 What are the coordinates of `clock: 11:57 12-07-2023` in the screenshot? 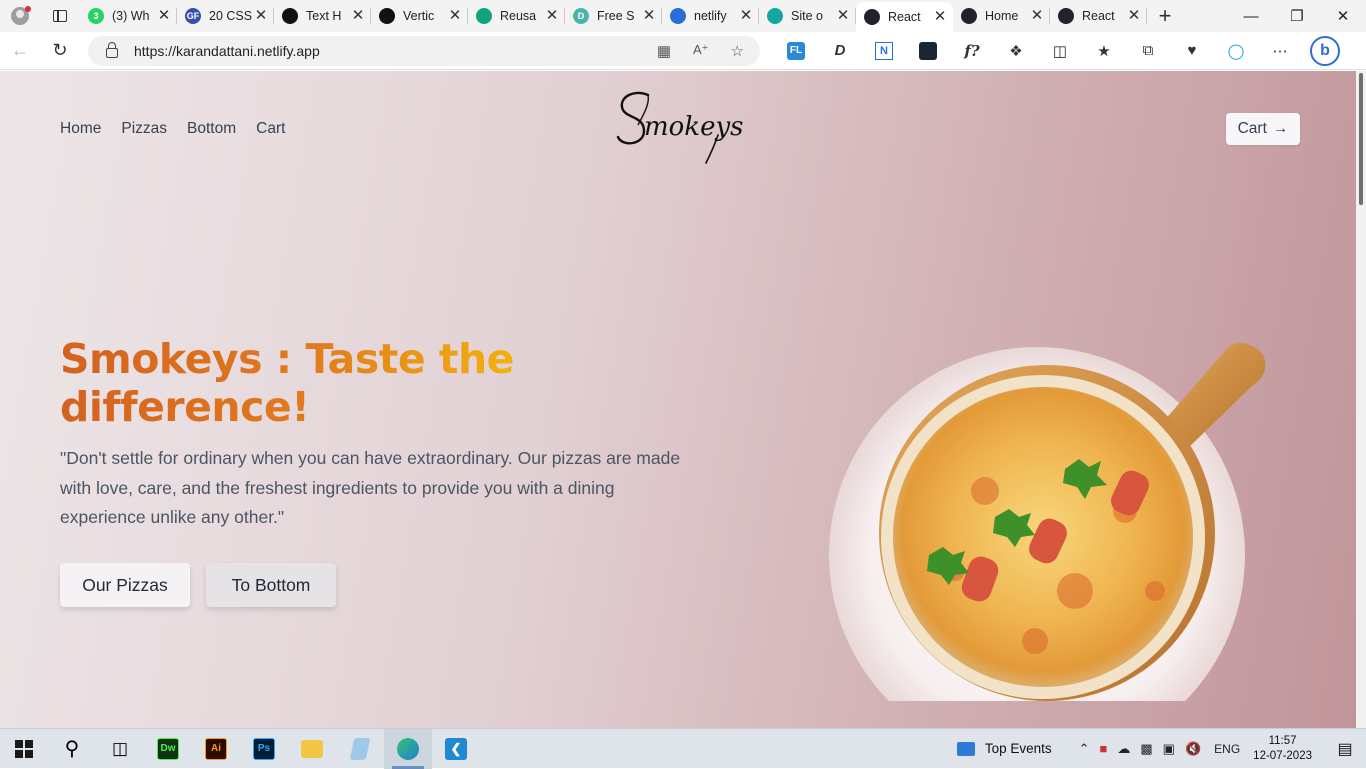 It's located at (1282, 749).